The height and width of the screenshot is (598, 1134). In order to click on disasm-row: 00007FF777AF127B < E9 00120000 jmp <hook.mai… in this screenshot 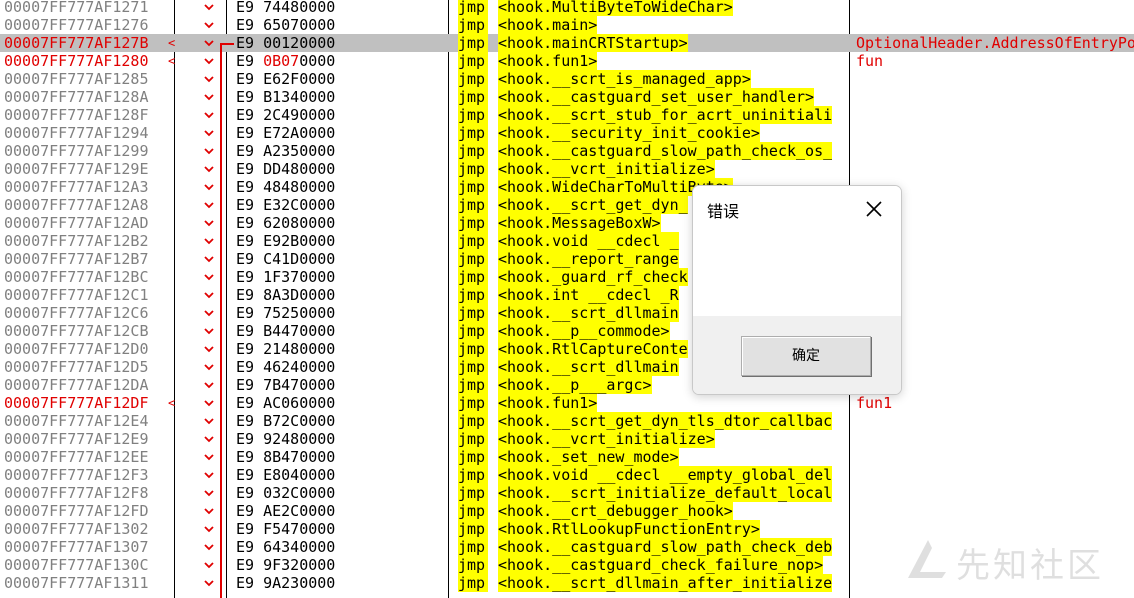, I will do `click(567, 43)`.